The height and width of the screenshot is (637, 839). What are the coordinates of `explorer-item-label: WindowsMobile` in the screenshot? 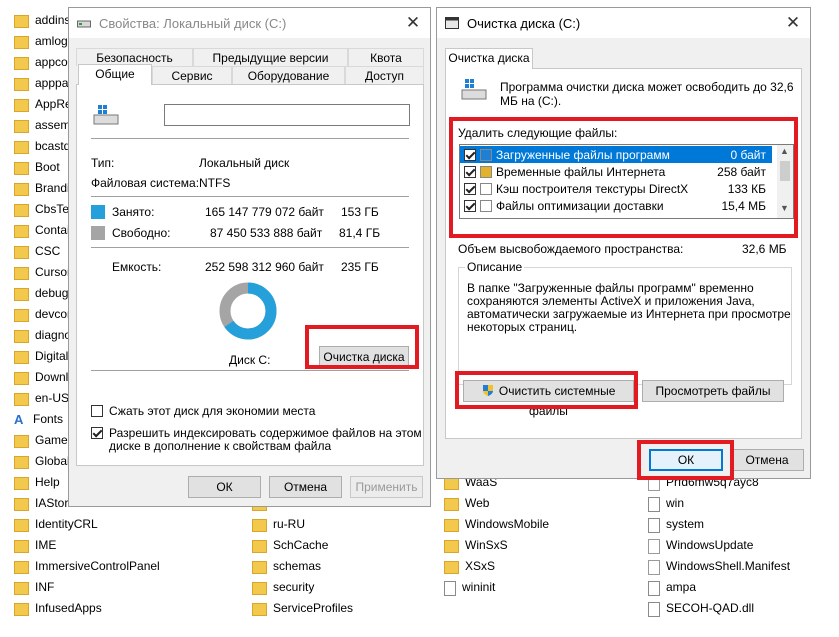 It's located at (507, 524).